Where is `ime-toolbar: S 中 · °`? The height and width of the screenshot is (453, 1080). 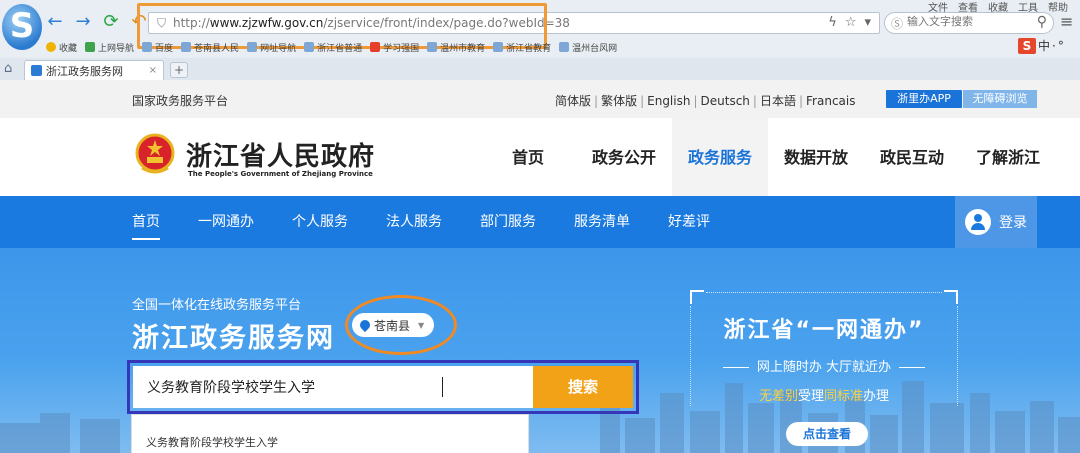
ime-toolbar: S 中 · ° is located at coordinates (1041, 45).